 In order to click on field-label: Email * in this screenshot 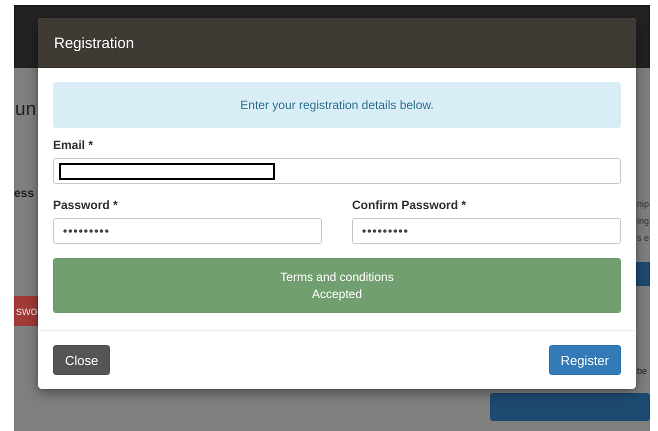, I will do `click(73, 145)`.